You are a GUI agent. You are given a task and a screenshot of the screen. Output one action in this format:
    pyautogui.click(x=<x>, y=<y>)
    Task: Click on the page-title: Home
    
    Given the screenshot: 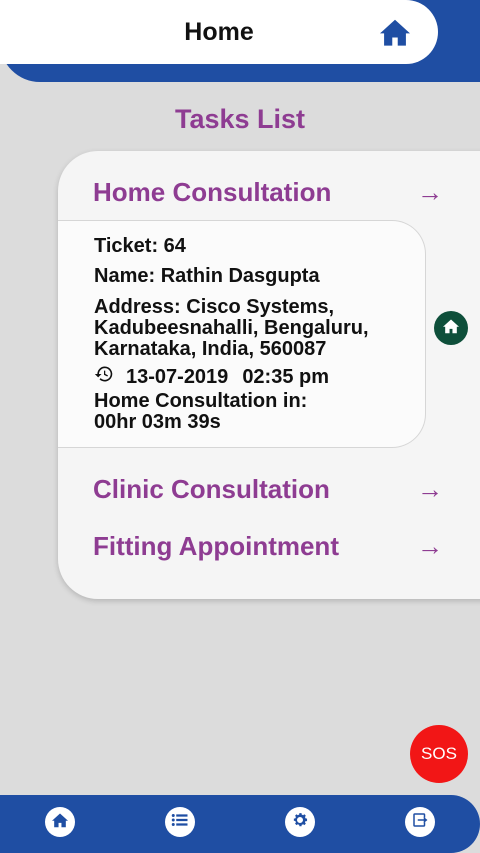 What is the action you would take?
    pyautogui.click(x=219, y=31)
    